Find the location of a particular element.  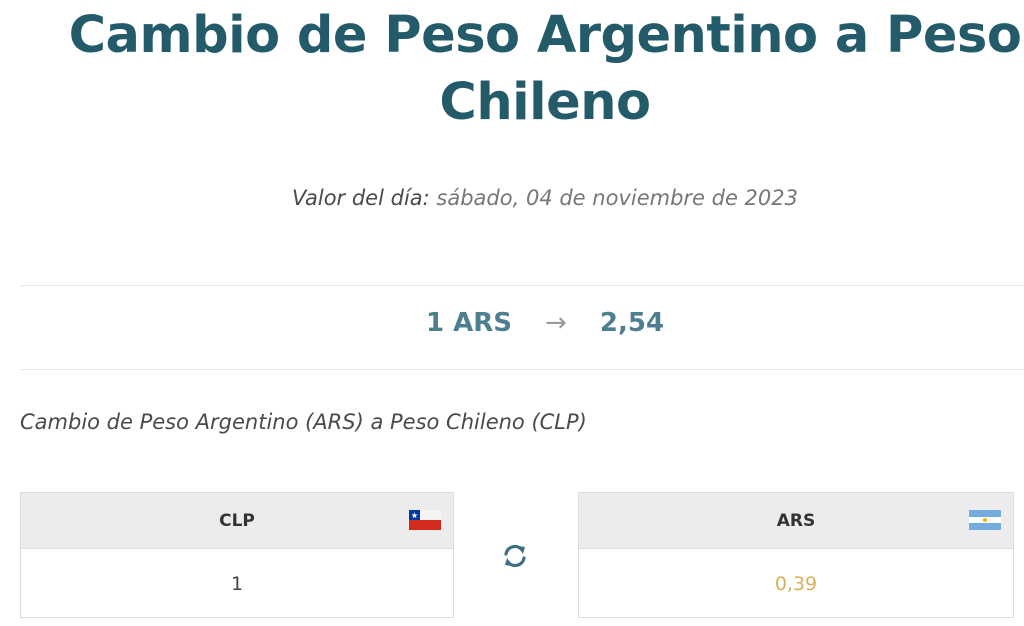

ars-result-value: 0,39 is located at coordinates (796, 584).